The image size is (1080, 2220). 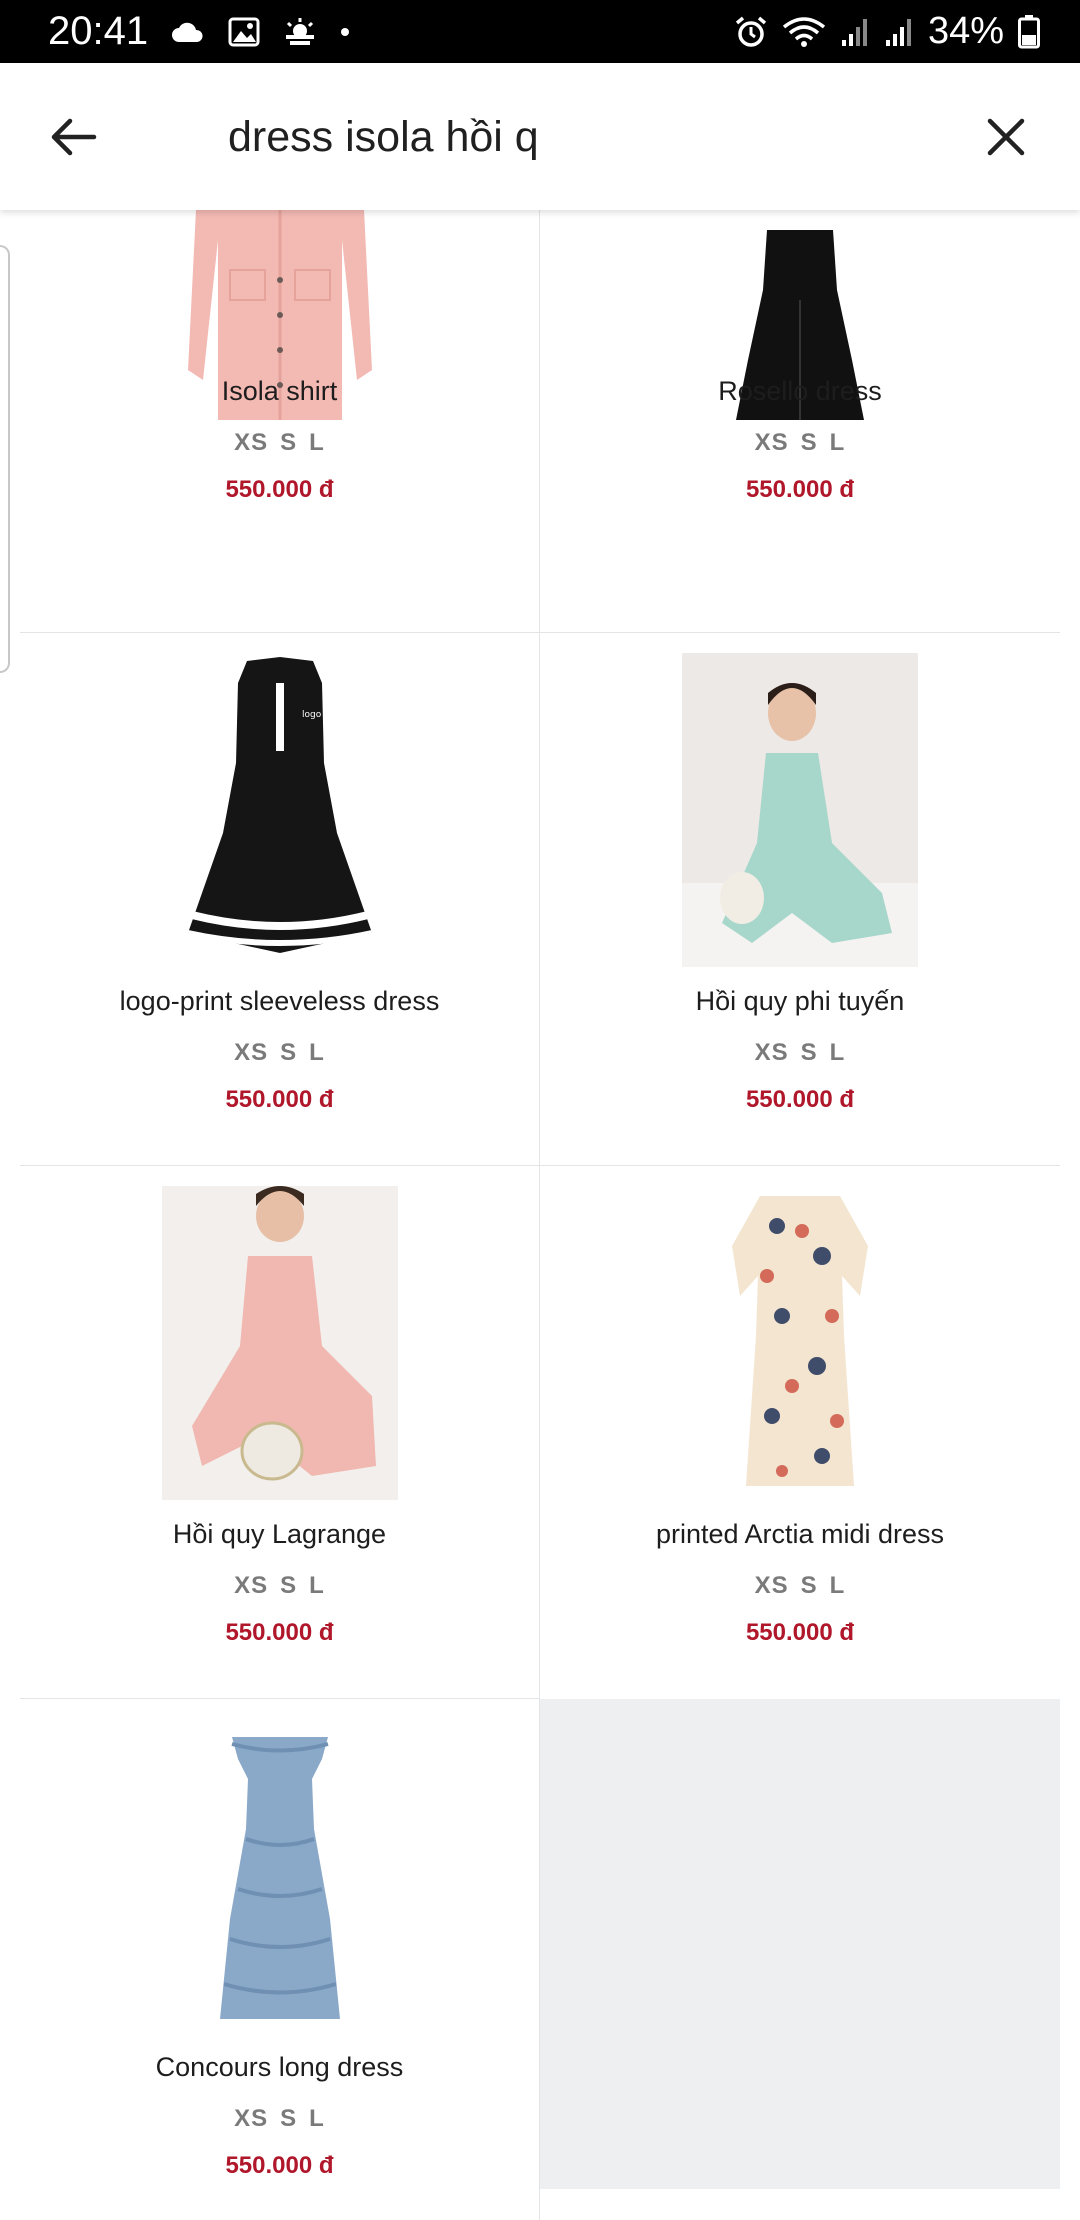 I want to click on product-card: Hồi quy Lagrange XS S L 550.000 đ, so click(x=280, y=1432).